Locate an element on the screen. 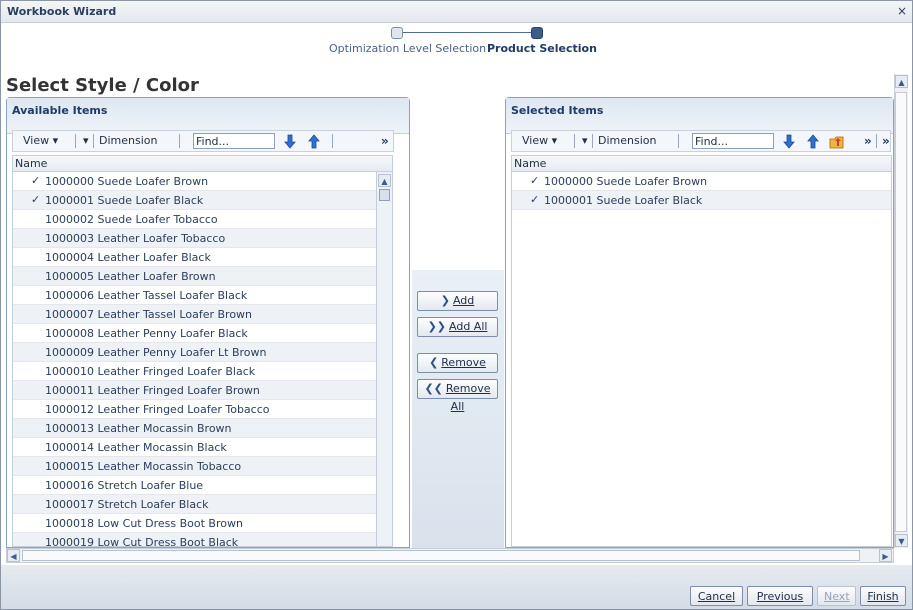  list-item-label: 1000018 Low Cut Dress Boot Brown is located at coordinates (144, 523).